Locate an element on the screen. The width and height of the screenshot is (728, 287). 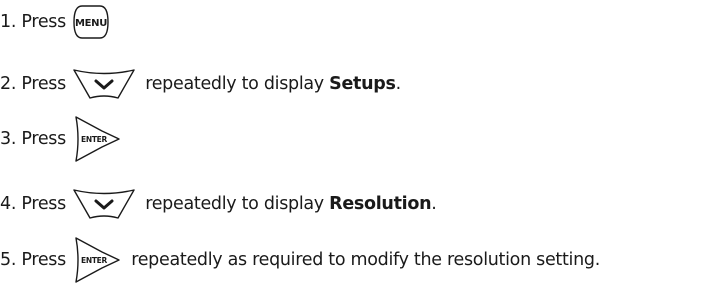
instruction-step-1: 1. Press MENU is located at coordinates (57, 22).